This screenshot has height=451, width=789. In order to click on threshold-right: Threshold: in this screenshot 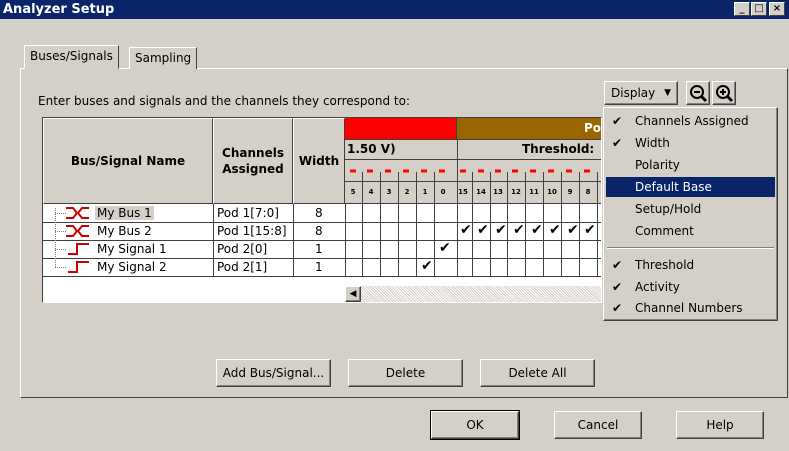, I will do `click(529, 149)`.